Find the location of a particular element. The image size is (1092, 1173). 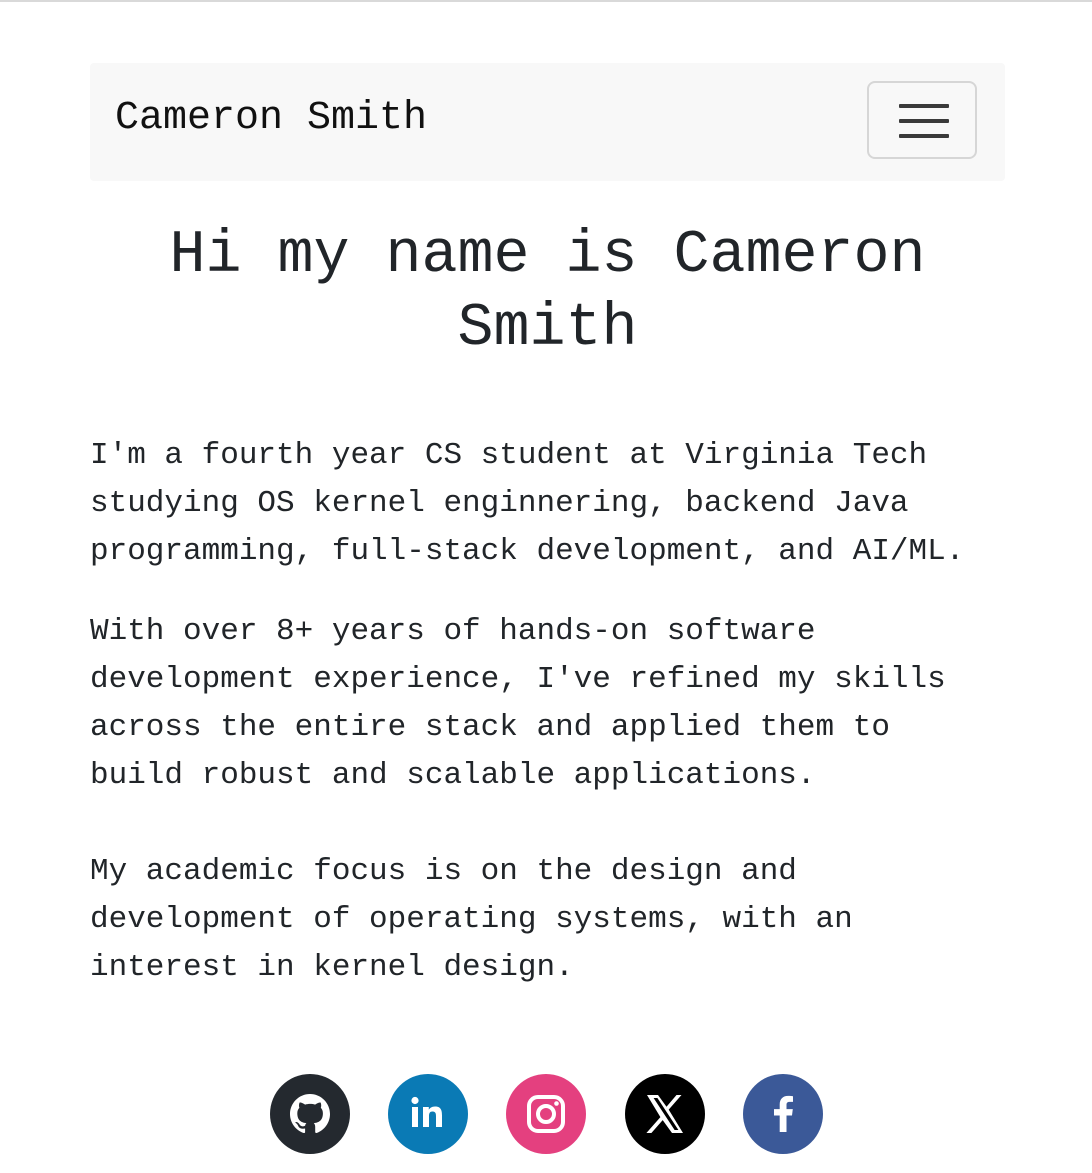

instagram-link is located at coordinates (546, 1114).